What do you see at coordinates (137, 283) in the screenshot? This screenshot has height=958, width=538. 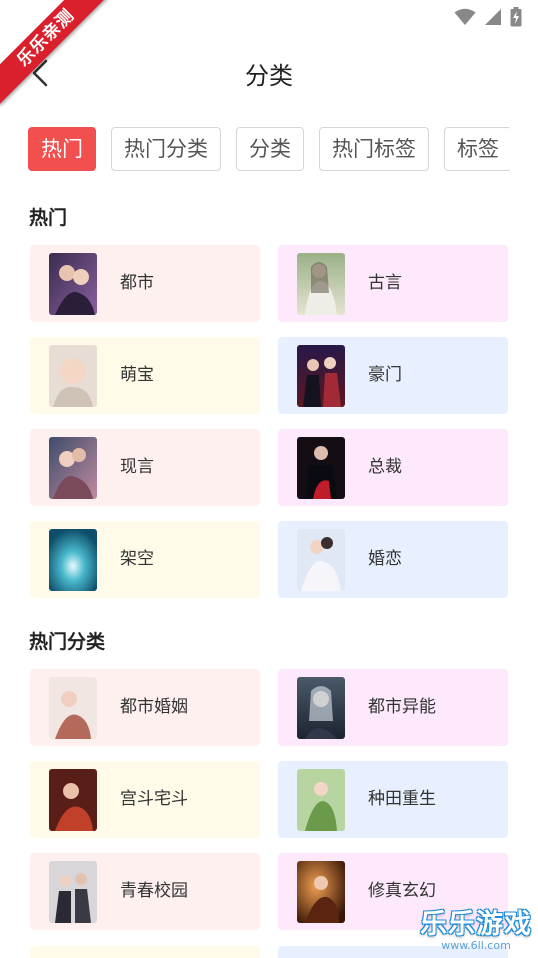 I see `category-label: 都市` at bounding box center [137, 283].